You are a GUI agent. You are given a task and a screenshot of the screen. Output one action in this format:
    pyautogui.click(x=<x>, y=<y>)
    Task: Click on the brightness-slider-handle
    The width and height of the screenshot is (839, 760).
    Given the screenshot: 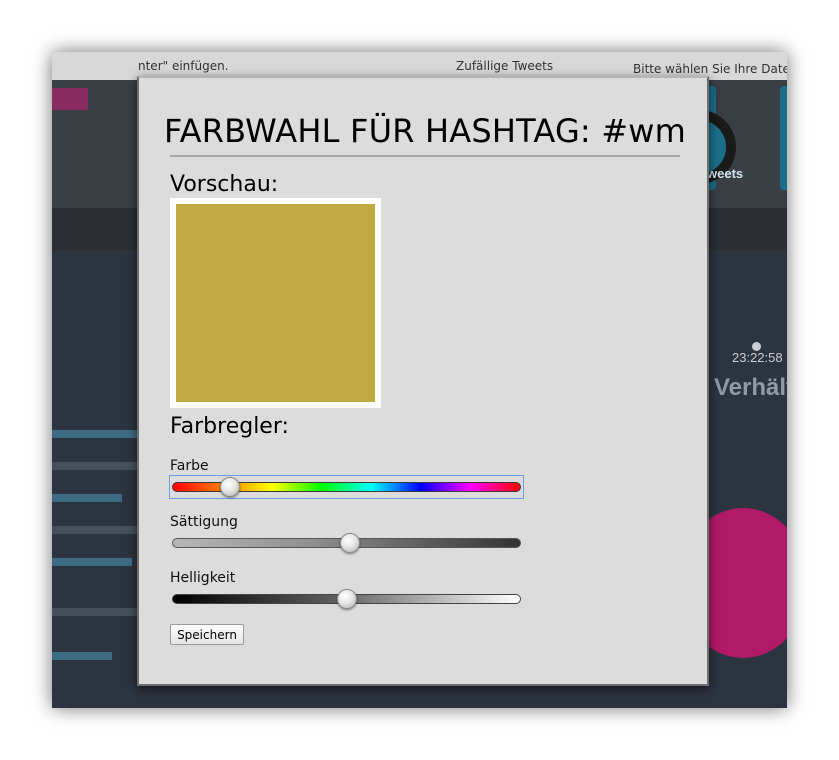 What is the action you would take?
    pyautogui.click(x=347, y=599)
    